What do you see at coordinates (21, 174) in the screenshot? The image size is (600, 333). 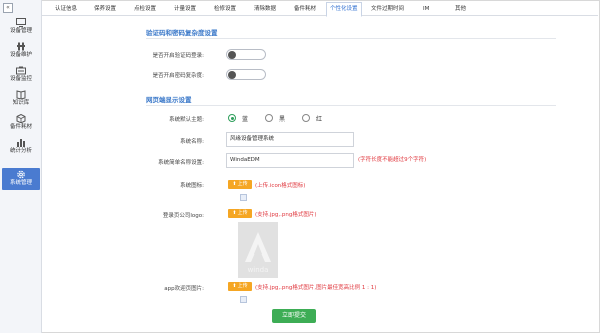 I see `gear-icon` at bounding box center [21, 174].